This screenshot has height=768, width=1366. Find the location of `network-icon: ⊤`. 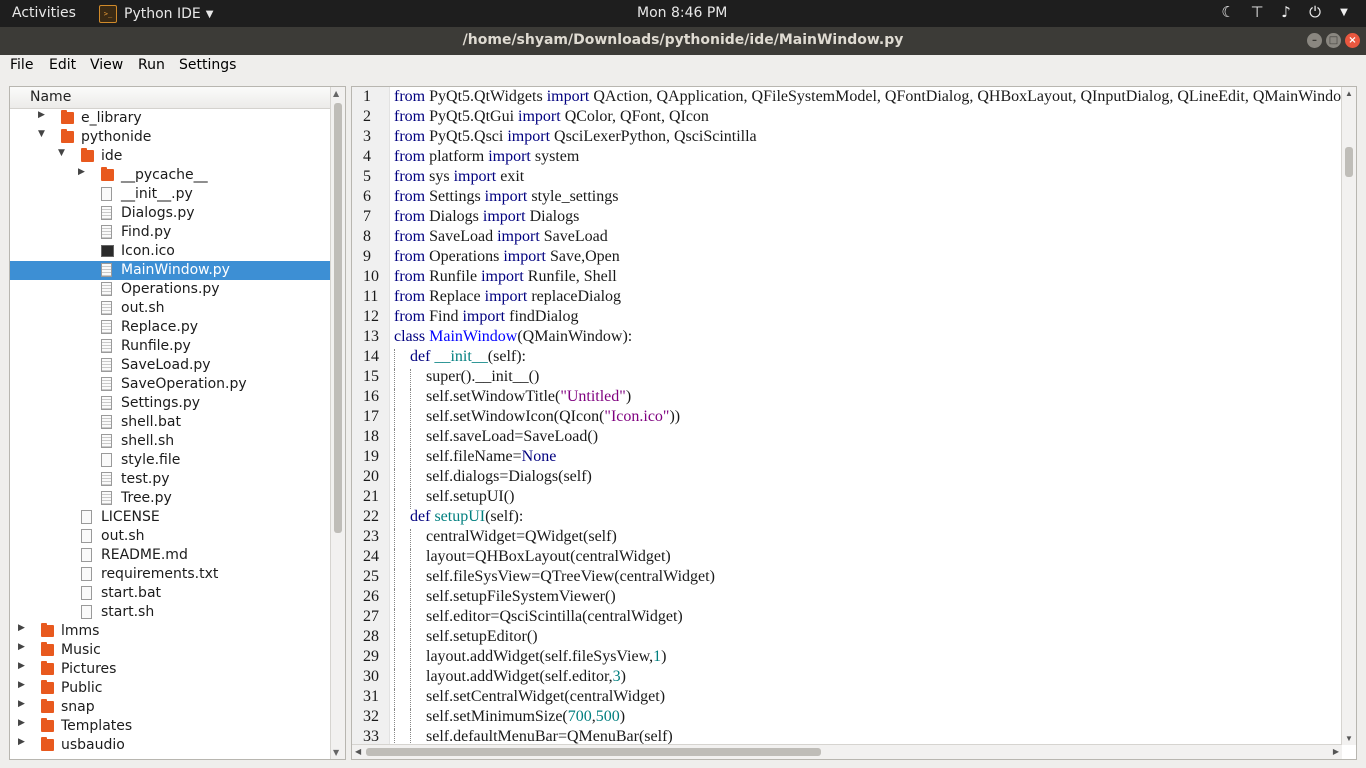

network-icon: ⊤ is located at coordinates (1257, 13).